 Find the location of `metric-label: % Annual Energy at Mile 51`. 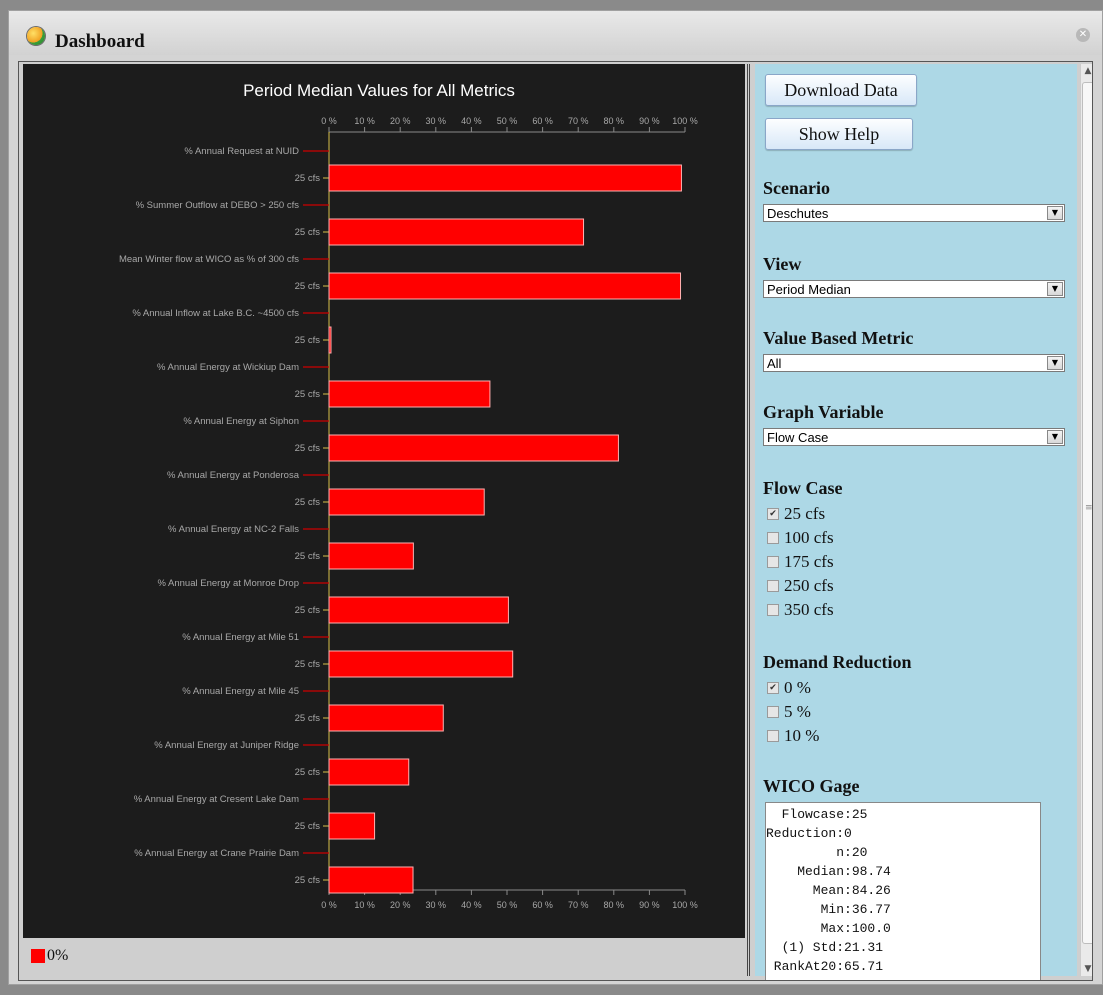

metric-label: % Annual Energy at Mile 51 is located at coordinates (240, 637).